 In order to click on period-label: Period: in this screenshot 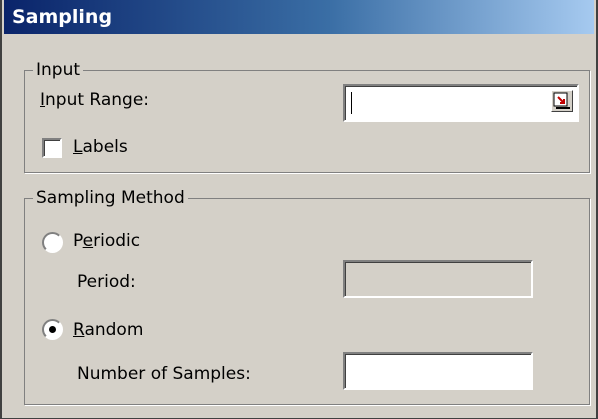, I will do `click(106, 282)`.